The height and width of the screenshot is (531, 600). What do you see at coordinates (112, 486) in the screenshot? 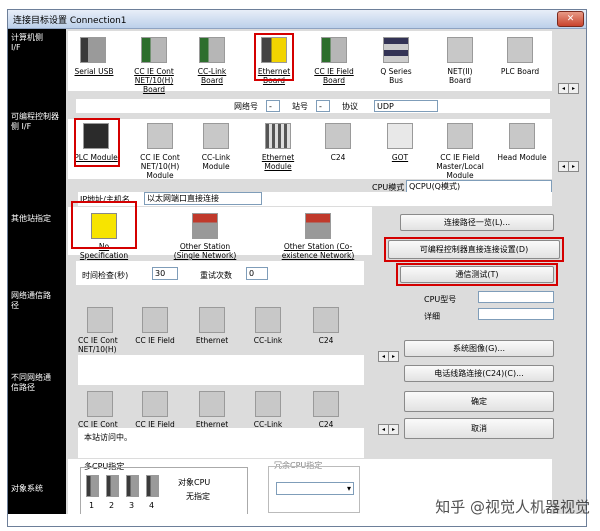
I see `cpu-2-icon` at bounding box center [112, 486].